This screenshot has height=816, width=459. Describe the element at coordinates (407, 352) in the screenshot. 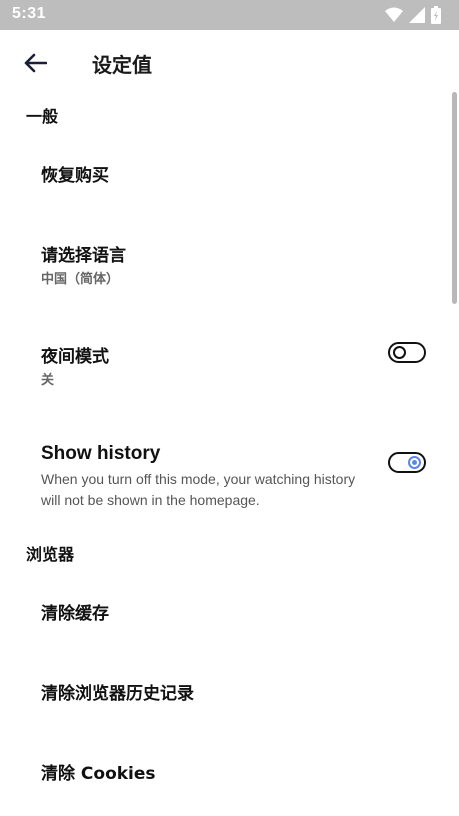

I see `night-mode-toggle` at that location.